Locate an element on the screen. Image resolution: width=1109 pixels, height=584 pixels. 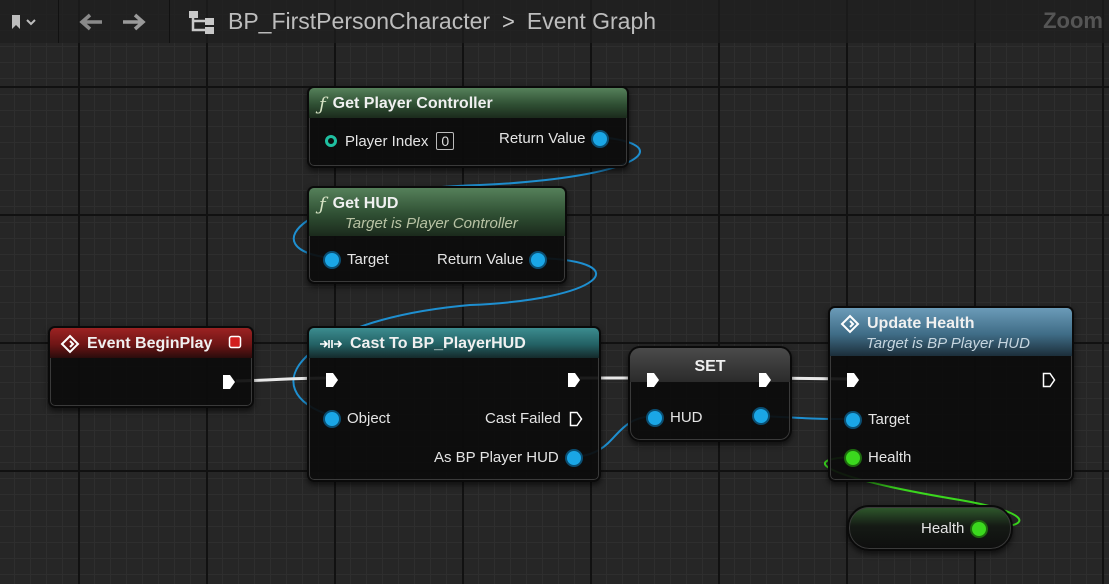
pin-health-out: Health is located at coordinates (954, 528).